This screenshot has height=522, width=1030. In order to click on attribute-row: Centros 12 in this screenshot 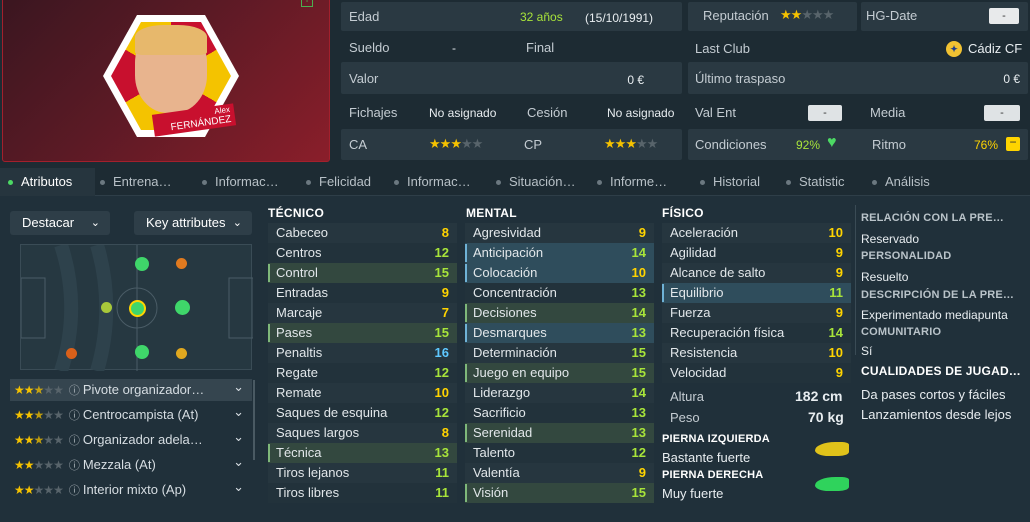, I will do `click(362, 253)`.